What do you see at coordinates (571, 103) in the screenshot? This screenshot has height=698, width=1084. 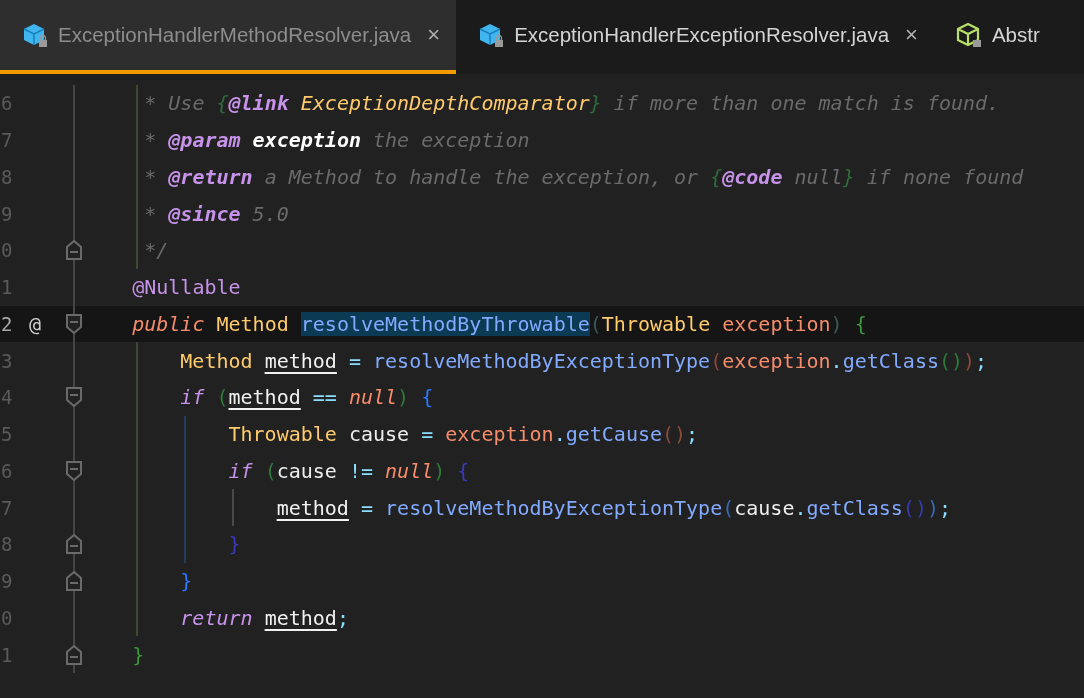 I see `code-line: * Use {@link ExceptionDepthComparator} if more than one match is found.` at bounding box center [571, 103].